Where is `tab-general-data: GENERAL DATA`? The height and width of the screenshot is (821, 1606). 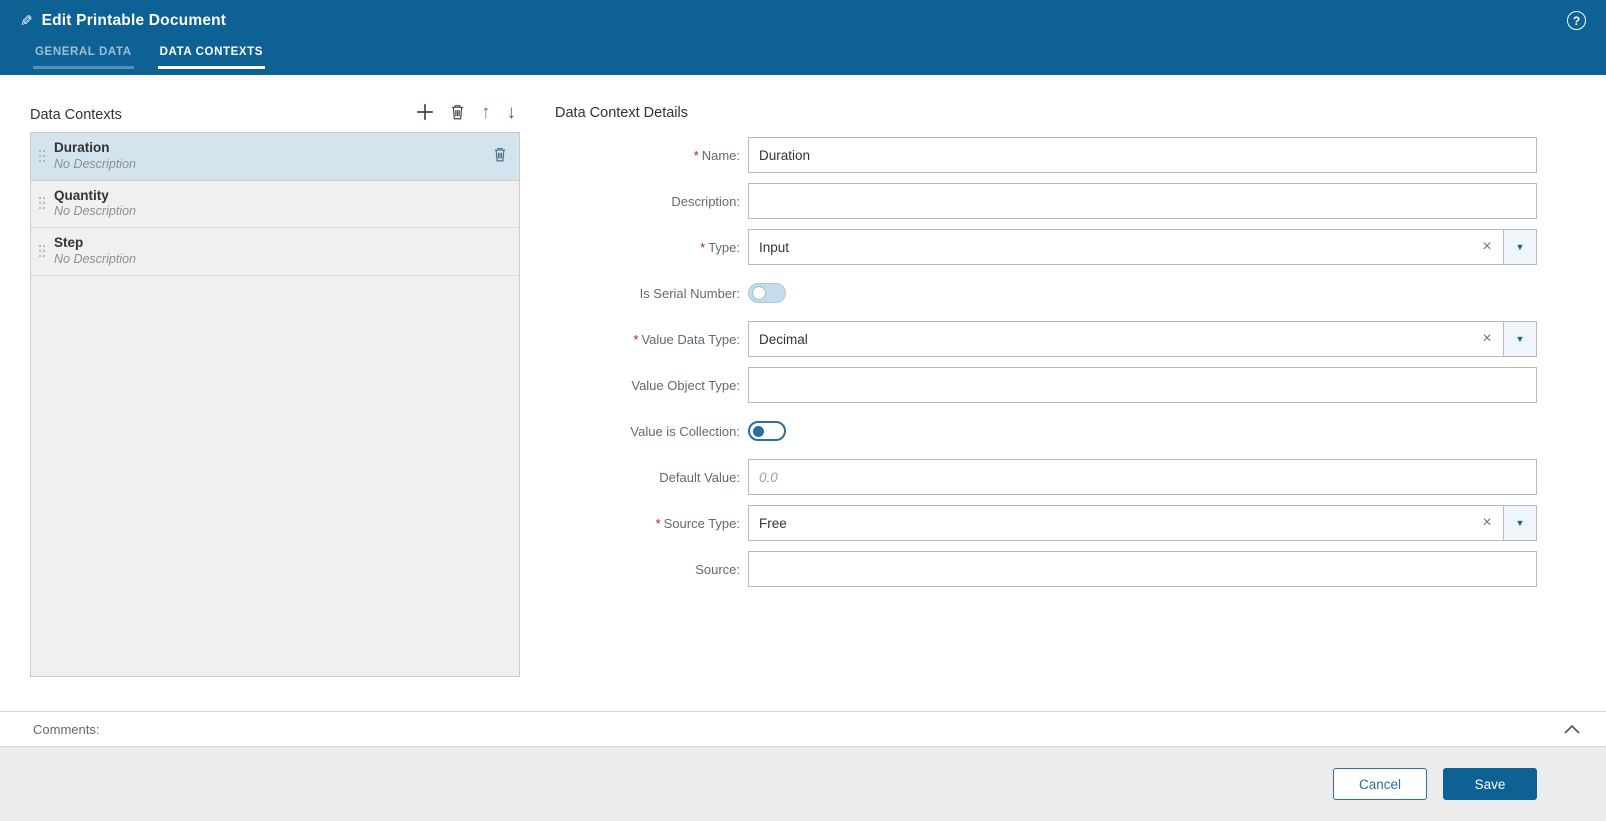
tab-general-data: GENERAL DATA is located at coordinates (83, 55).